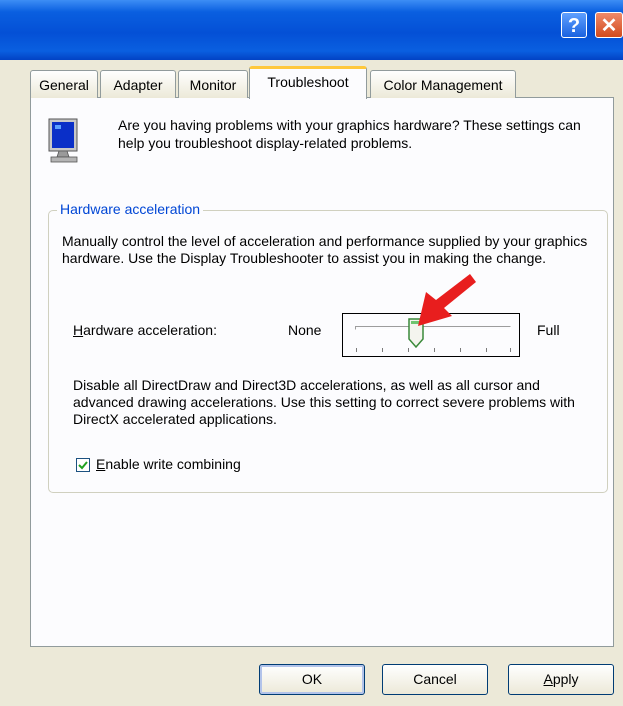 The height and width of the screenshot is (706, 623). What do you see at coordinates (565, 679) in the screenshot?
I see `apply-label-rest: pply` at bounding box center [565, 679].